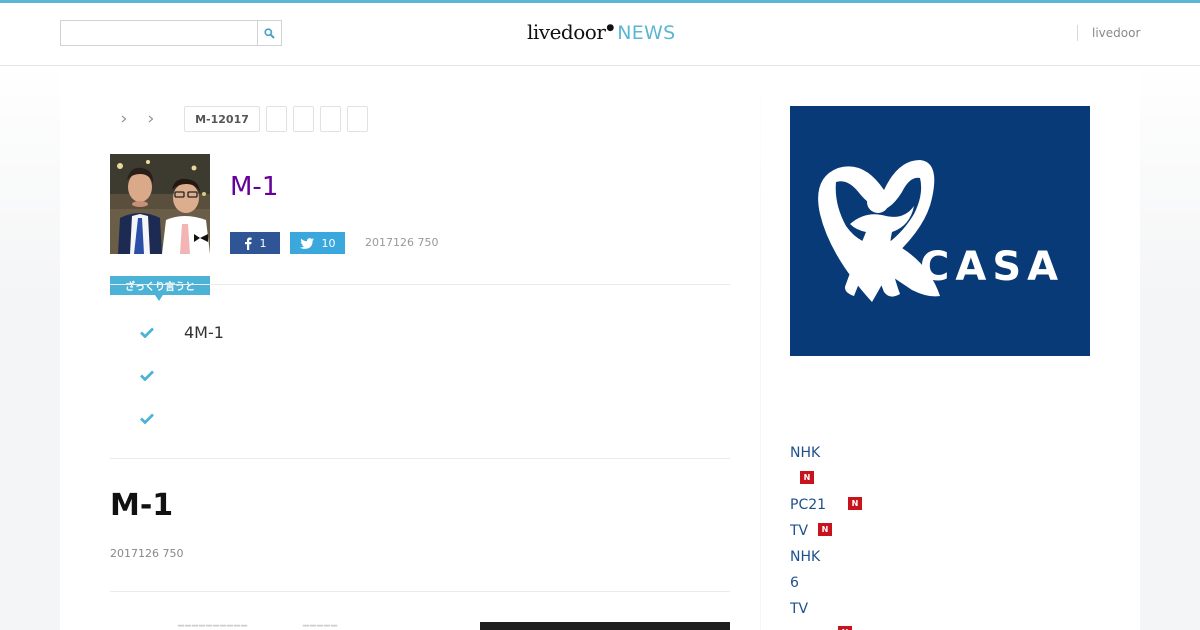 Image resolution: width=1200 pixels, height=630 pixels. Describe the element at coordinates (794, 583) in the screenshot. I see `sidebar-link-6: 6` at that location.